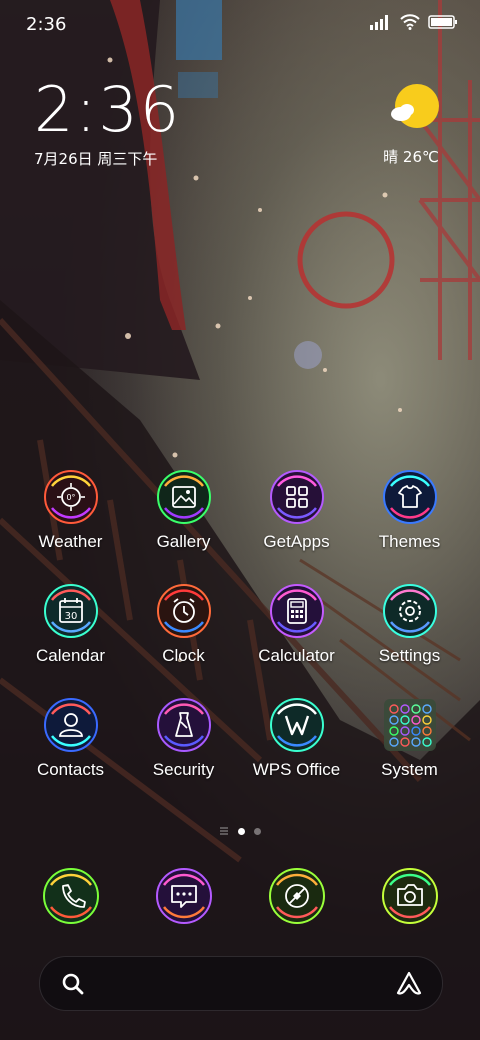 This screenshot has width=480, height=1040. I want to click on weather-text: 晴 26℃, so click(411, 157).